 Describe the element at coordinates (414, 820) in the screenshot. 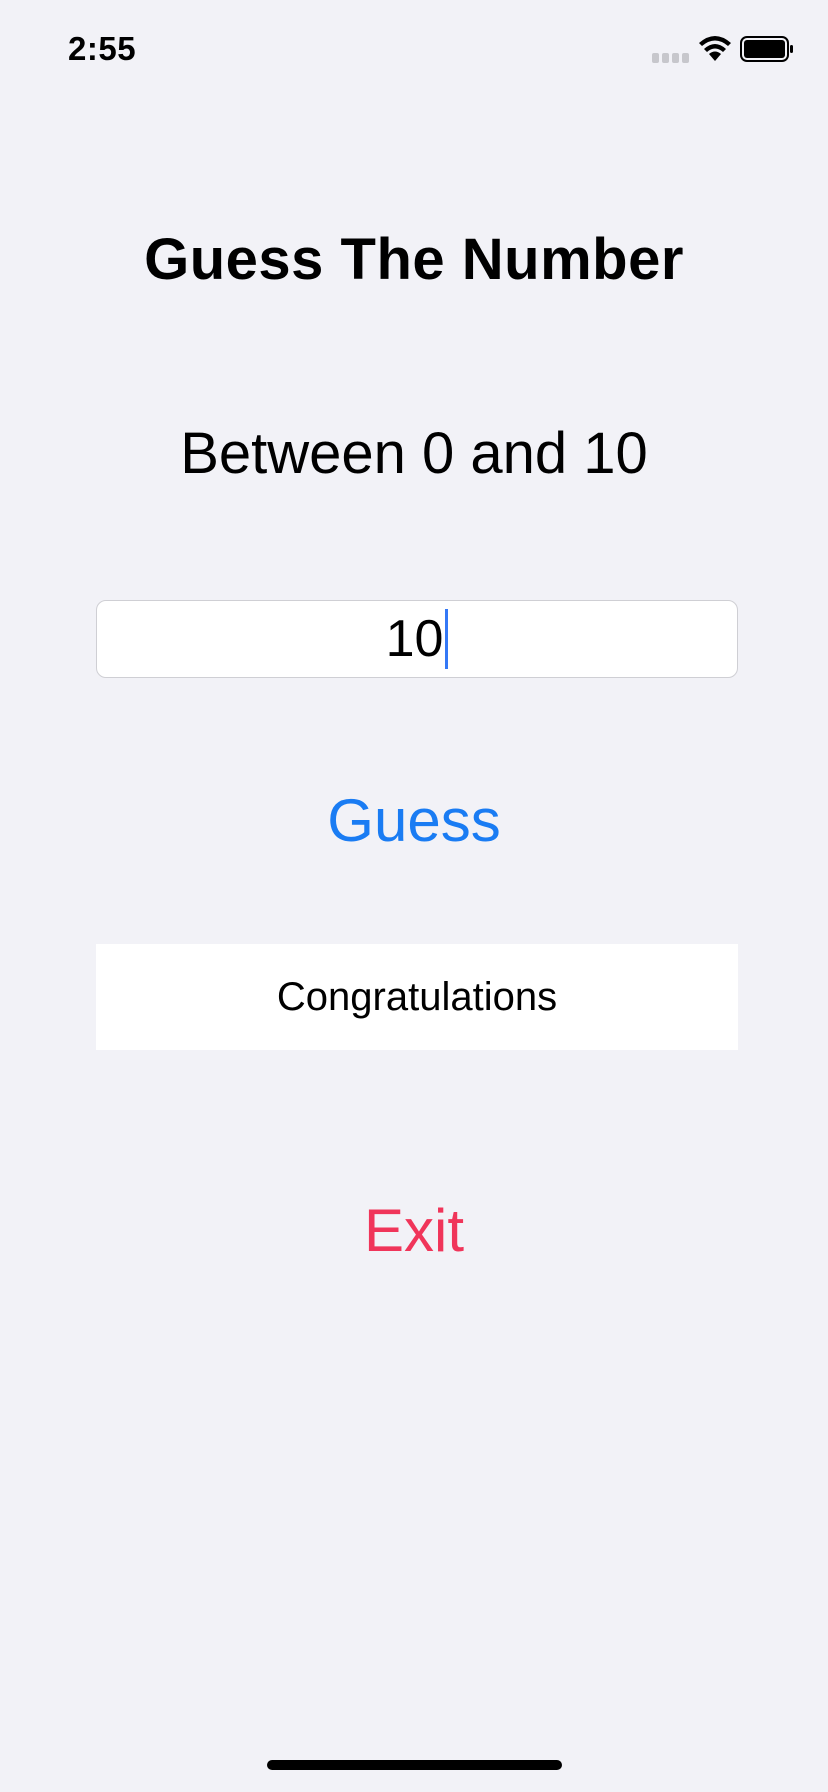

I see `guess-button: Guess` at that location.